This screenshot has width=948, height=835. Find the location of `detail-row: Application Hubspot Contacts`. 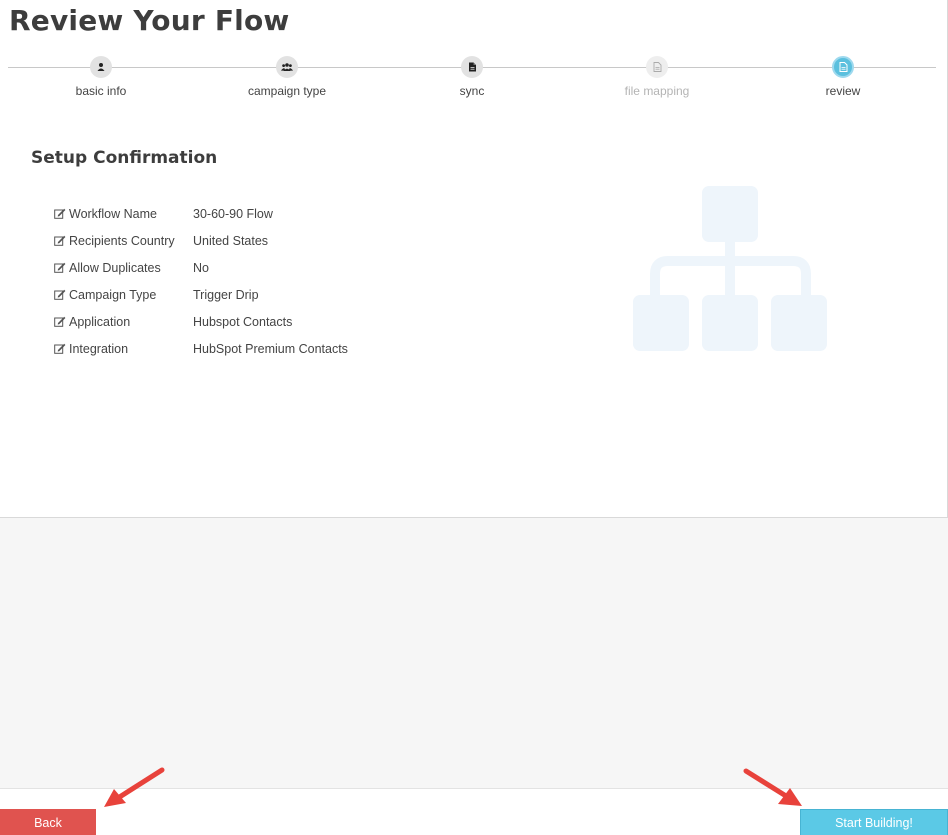

detail-row: Application Hubspot Contacts is located at coordinates (201, 321).